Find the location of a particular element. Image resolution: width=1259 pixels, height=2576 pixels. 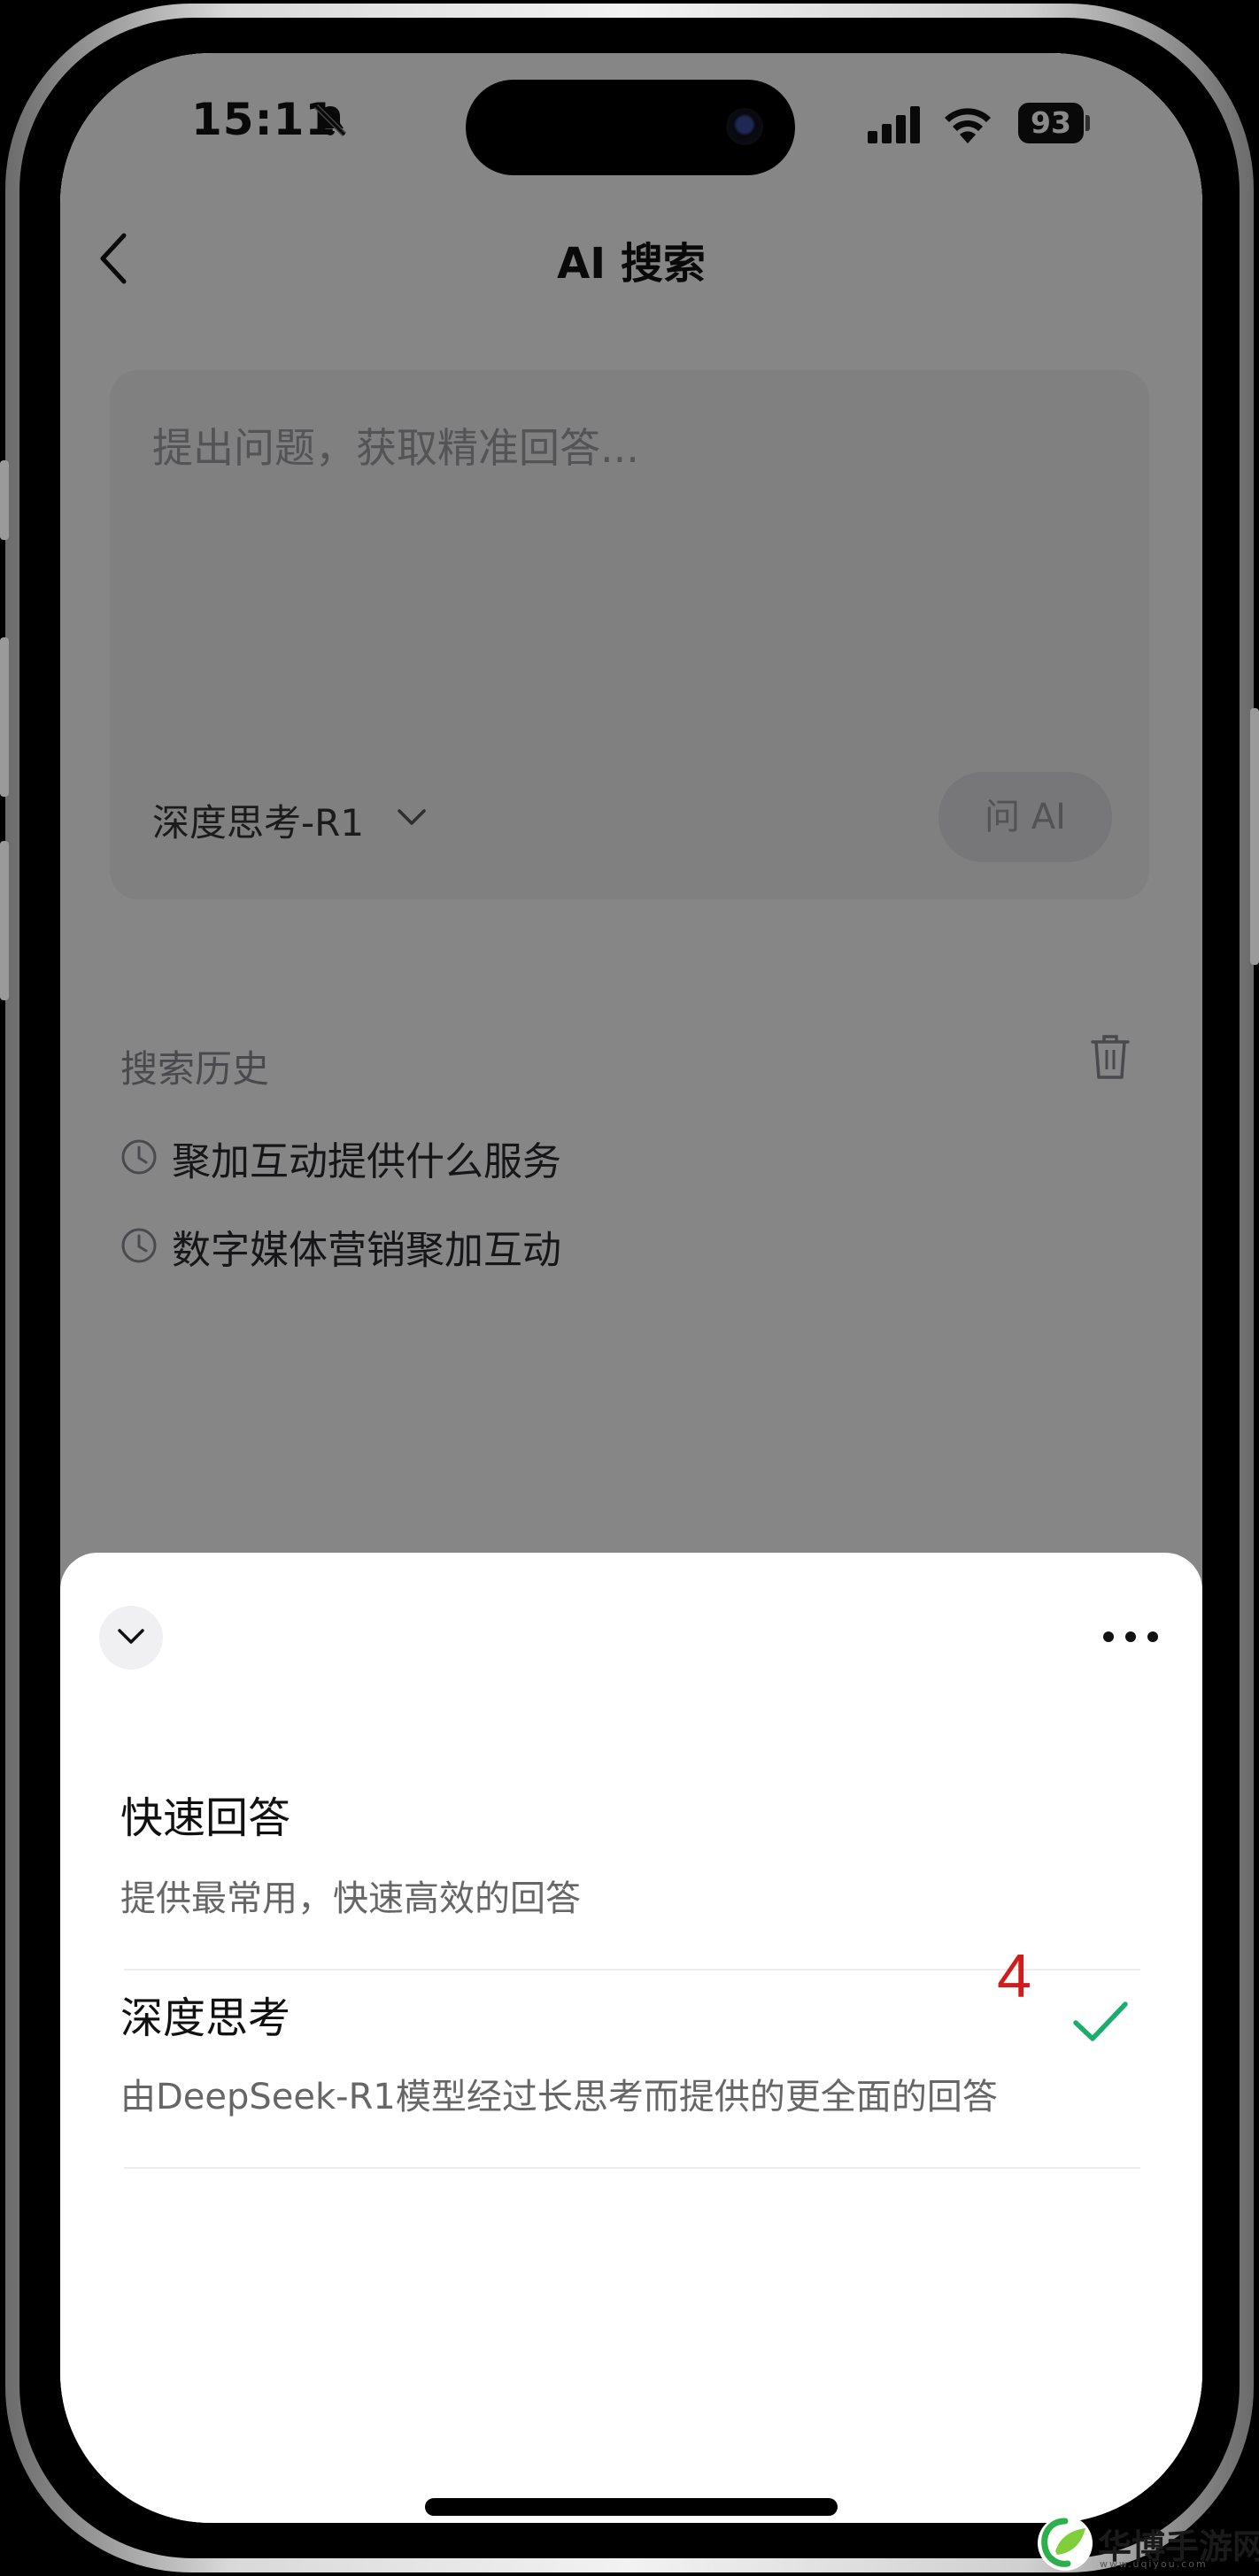

volume-down-button is located at coordinates (4, 920).